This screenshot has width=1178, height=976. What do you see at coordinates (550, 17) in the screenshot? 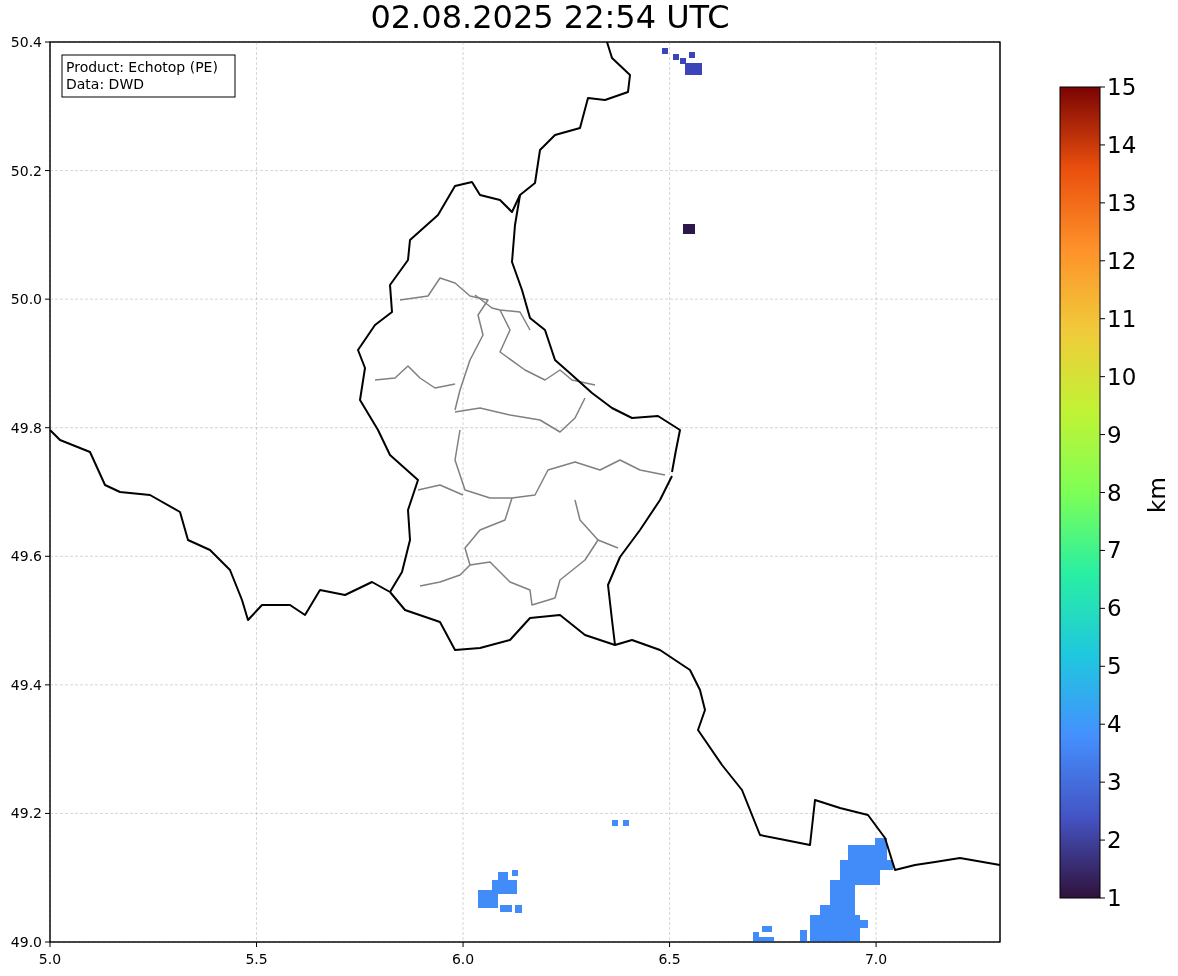
I see `chart-title: 02.08.2025 22:54 UTC` at bounding box center [550, 17].